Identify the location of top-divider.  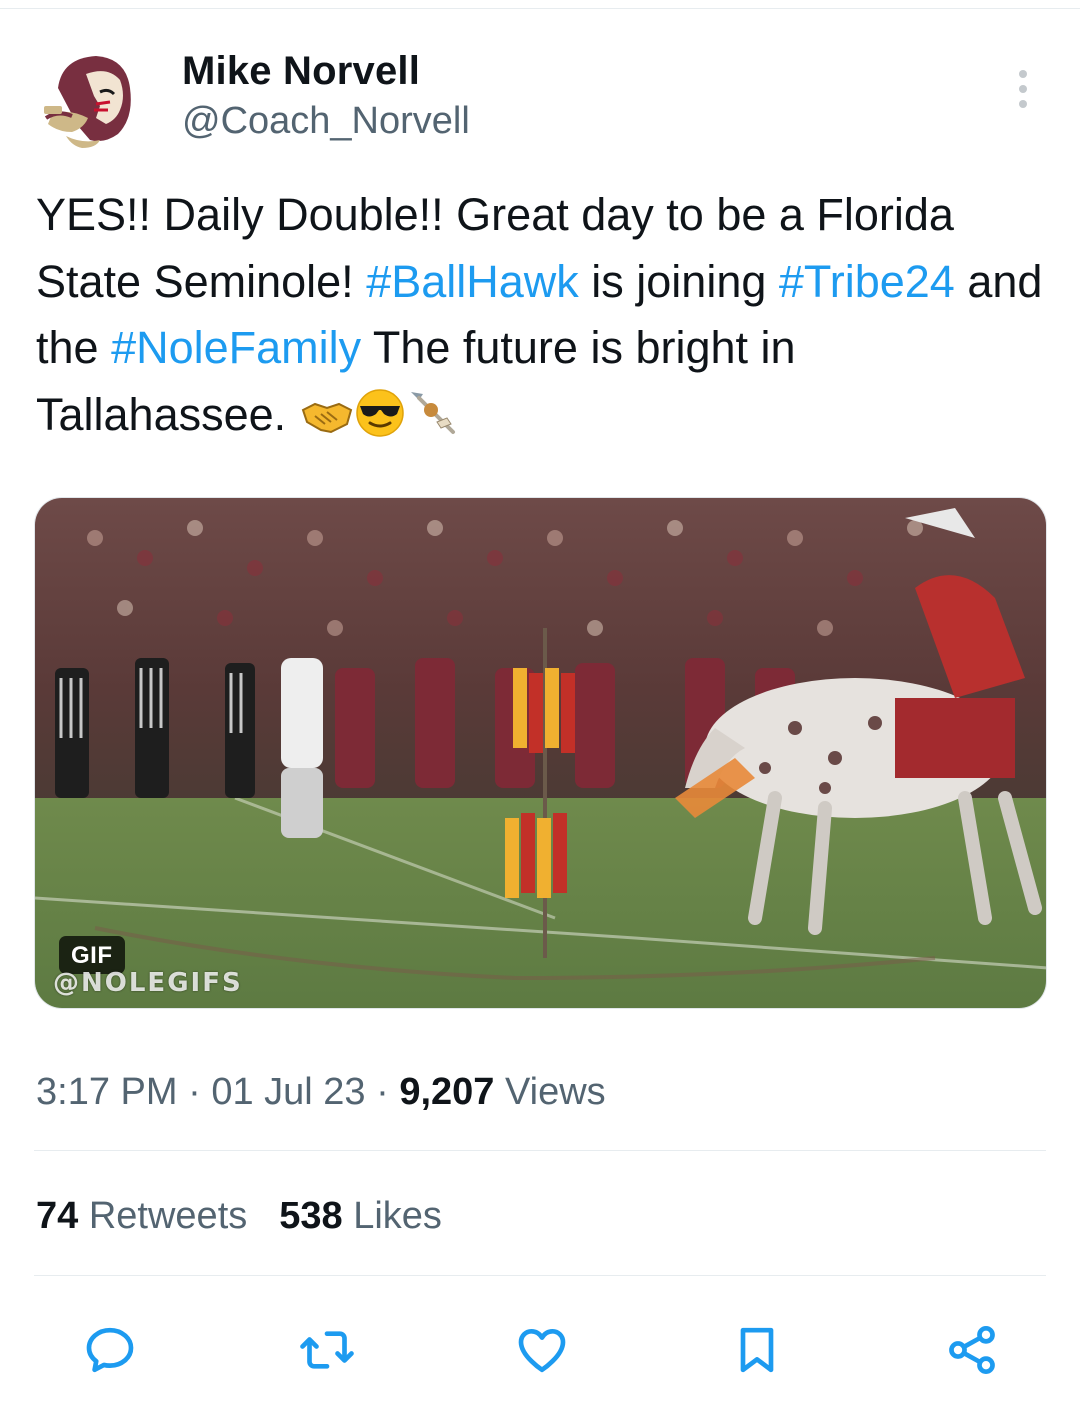
(540, 8).